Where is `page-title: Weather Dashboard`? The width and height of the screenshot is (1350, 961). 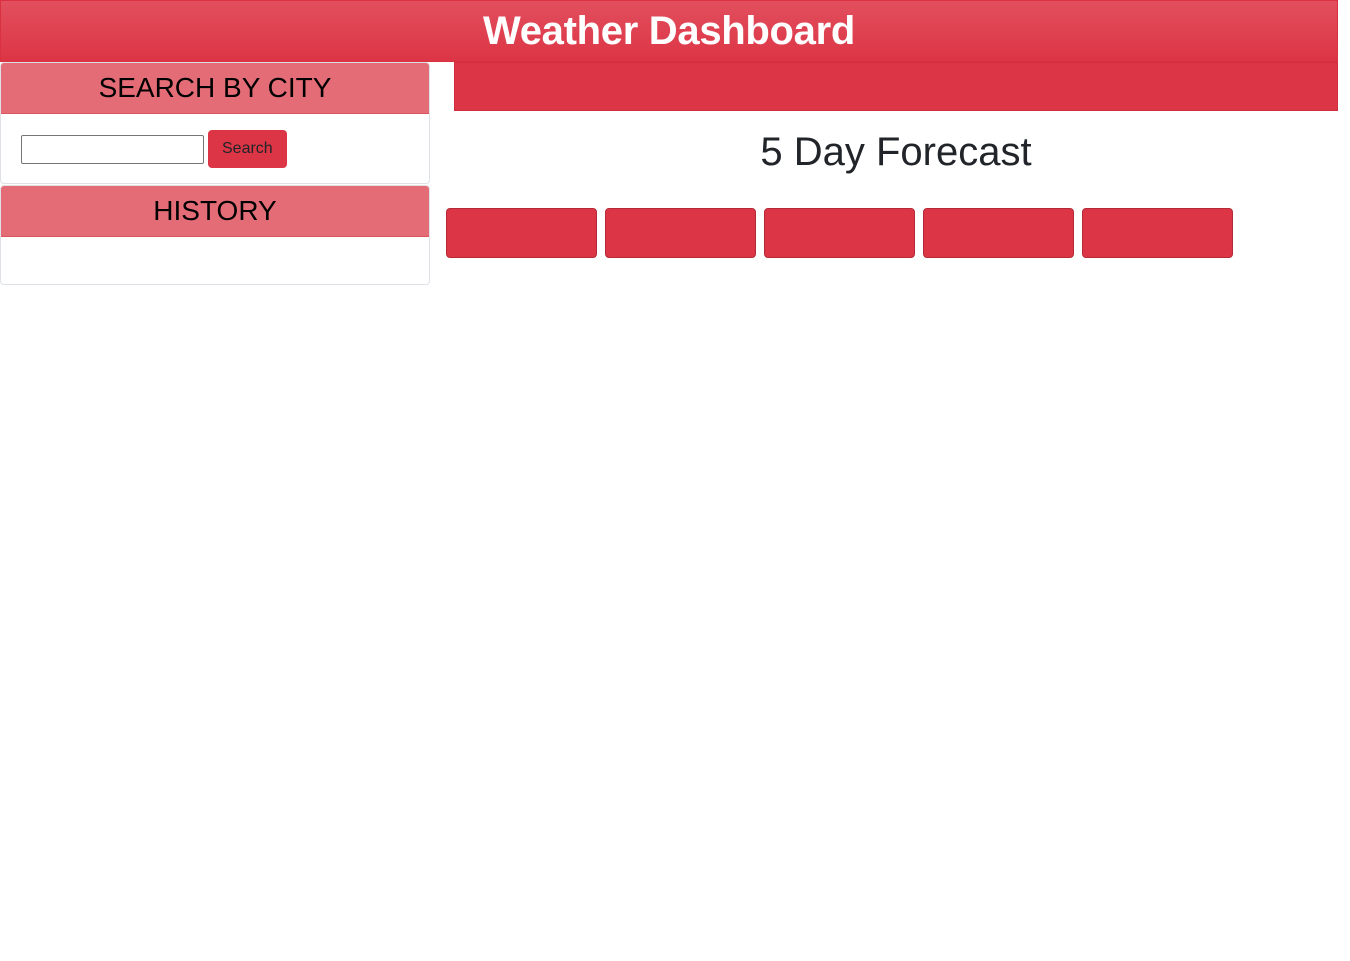 page-title: Weather Dashboard is located at coordinates (669, 31).